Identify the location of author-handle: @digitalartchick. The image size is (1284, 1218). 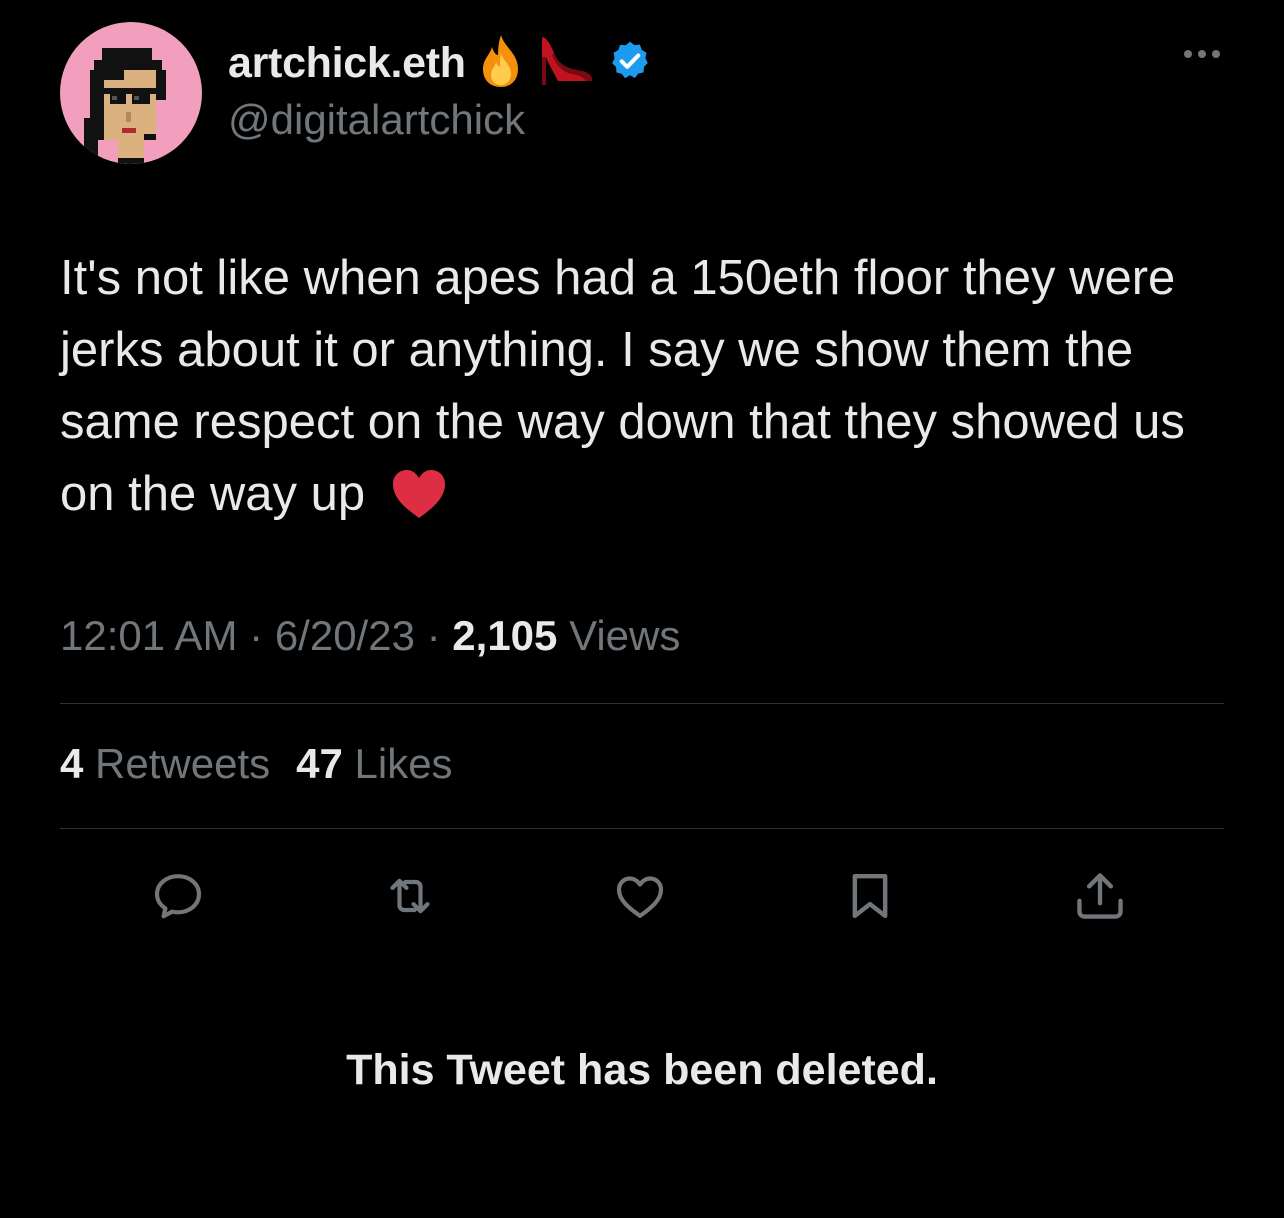
(376, 120).